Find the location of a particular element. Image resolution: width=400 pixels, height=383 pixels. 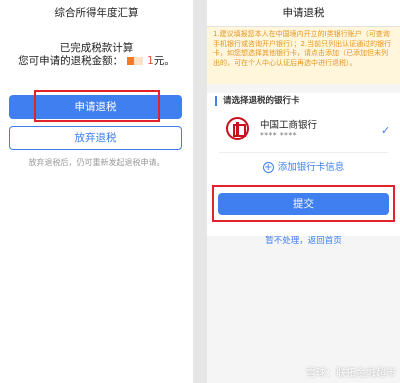

card-number: **** **** is located at coordinates (278, 135).